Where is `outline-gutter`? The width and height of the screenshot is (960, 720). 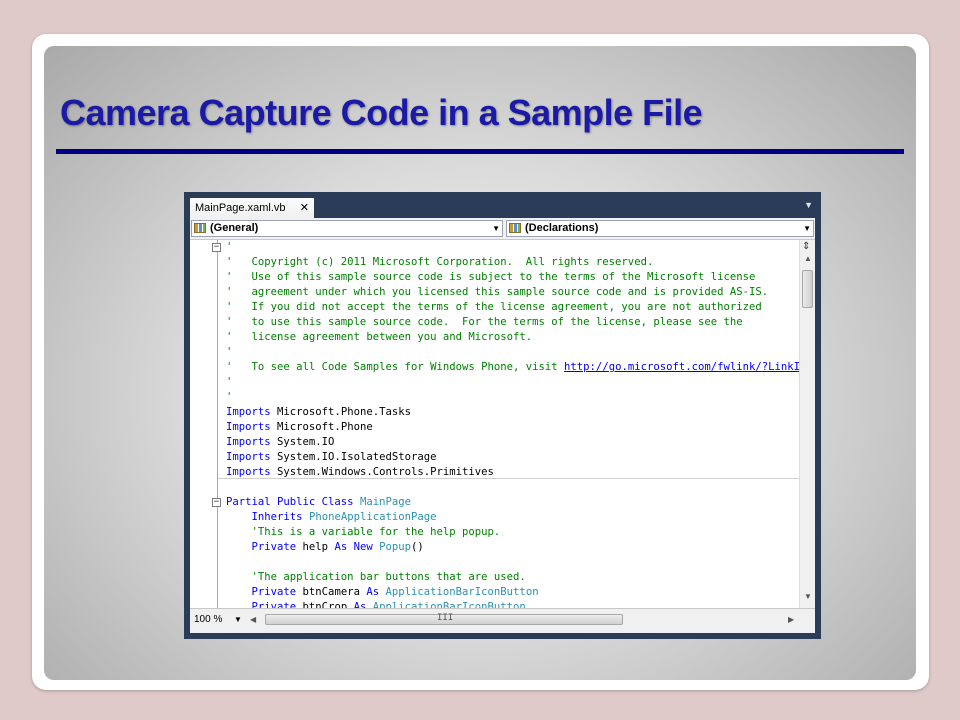 outline-gutter is located at coordinates (217, 424).